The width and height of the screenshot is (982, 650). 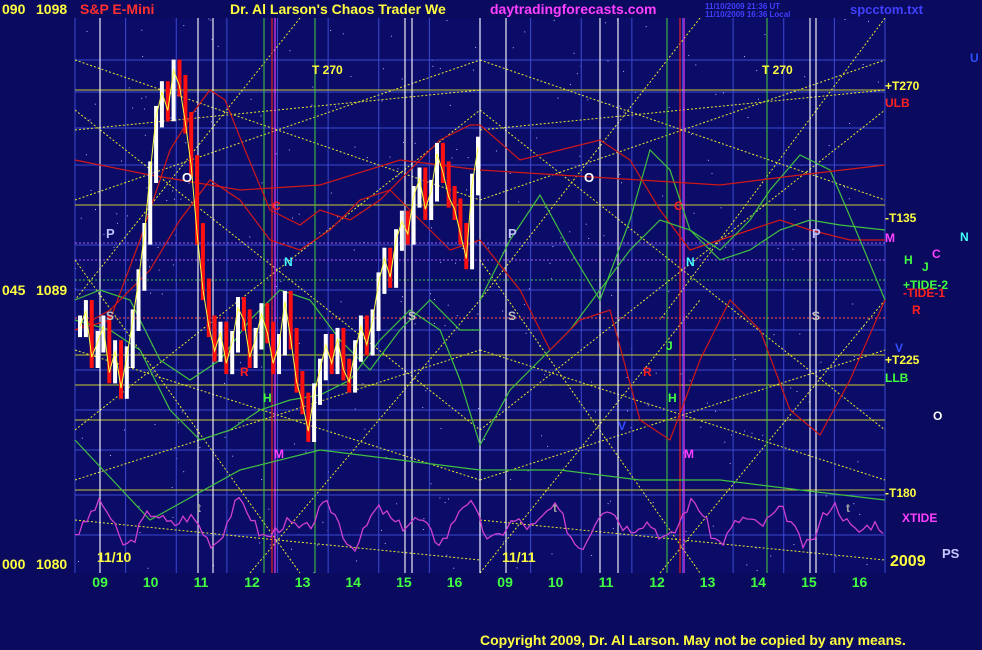 I want to click on label-h-right: H, so click(x=908, y=260).